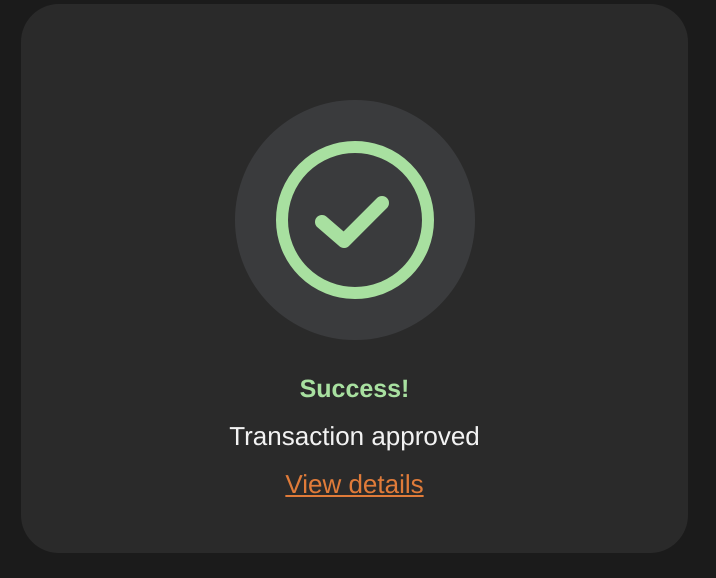 Image resolution: width=716 pixels, height=578 pixels. Describe the element at coordinates (355, 389) in the screenshot. I see `status-title: Success!` at that location.